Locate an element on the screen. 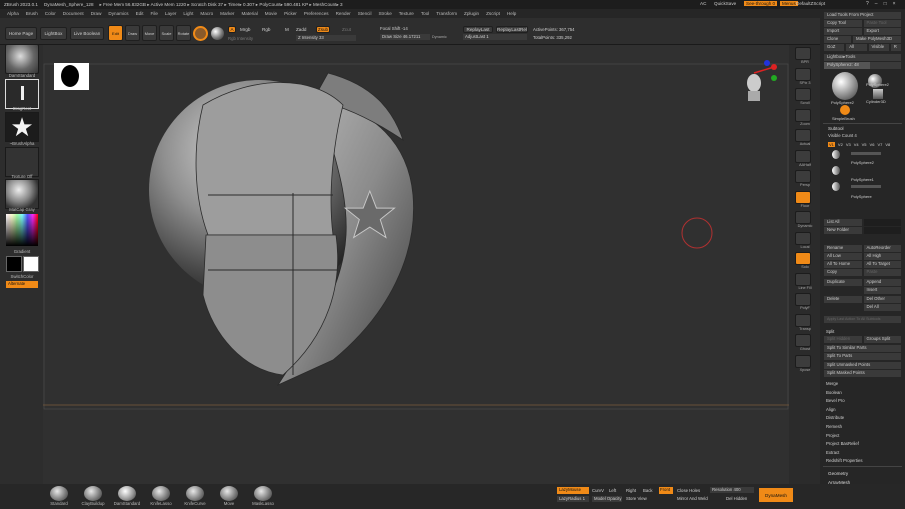  menu-marker: Marker is located at coordinates (227, 13).